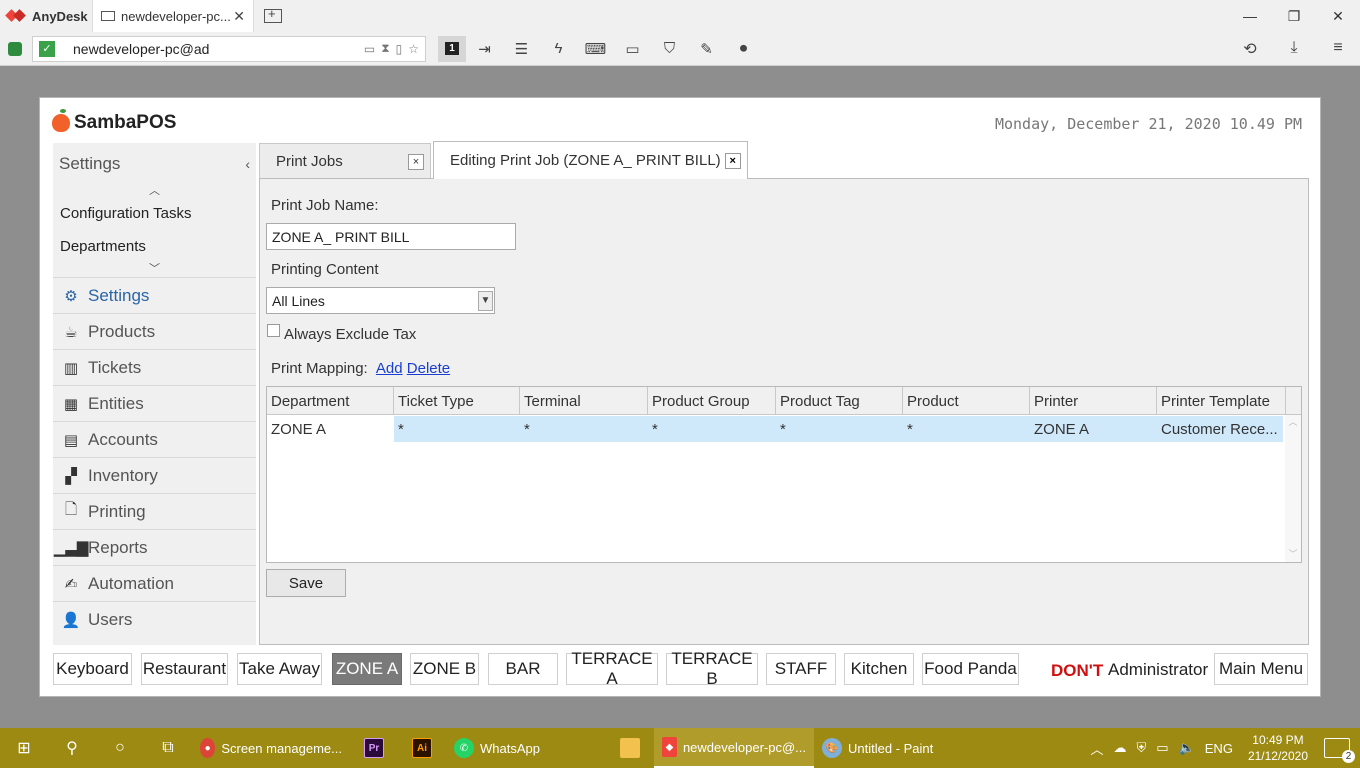  I want to click on minimize-button: —, so click(1250, 16).